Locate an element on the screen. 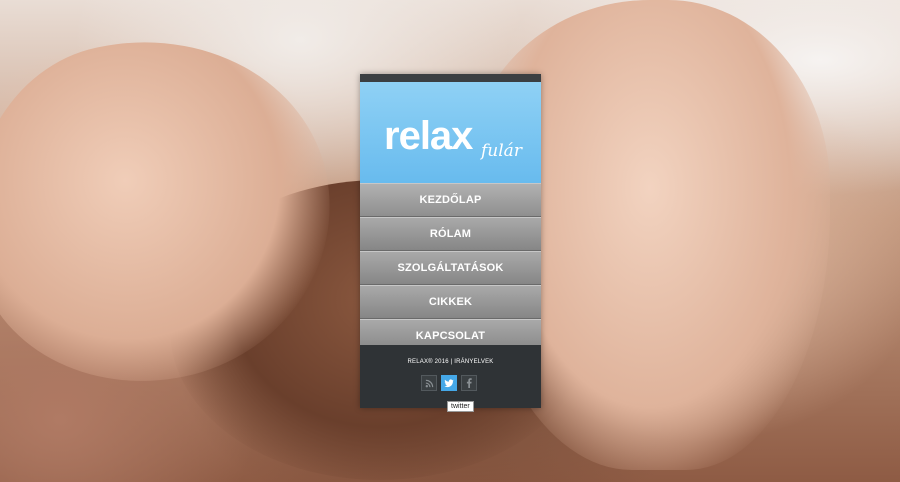  nav-item-kezdolap: KEZDŐLAP is located at coordinates (450, 200).